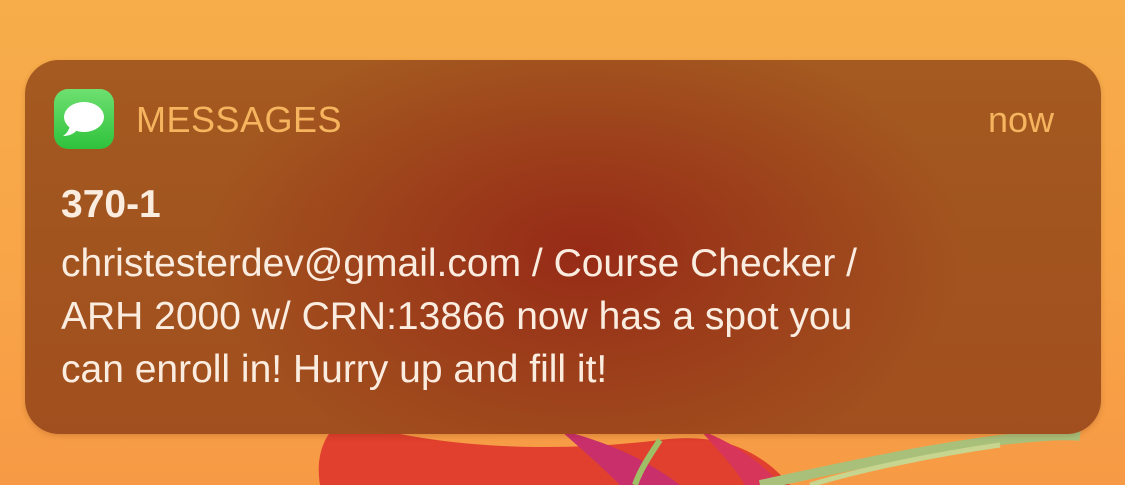  What do you see at coordinates (111, 204) in the screenshot?
I see `message-sender: 370-1` at bounding box center [111, 204].